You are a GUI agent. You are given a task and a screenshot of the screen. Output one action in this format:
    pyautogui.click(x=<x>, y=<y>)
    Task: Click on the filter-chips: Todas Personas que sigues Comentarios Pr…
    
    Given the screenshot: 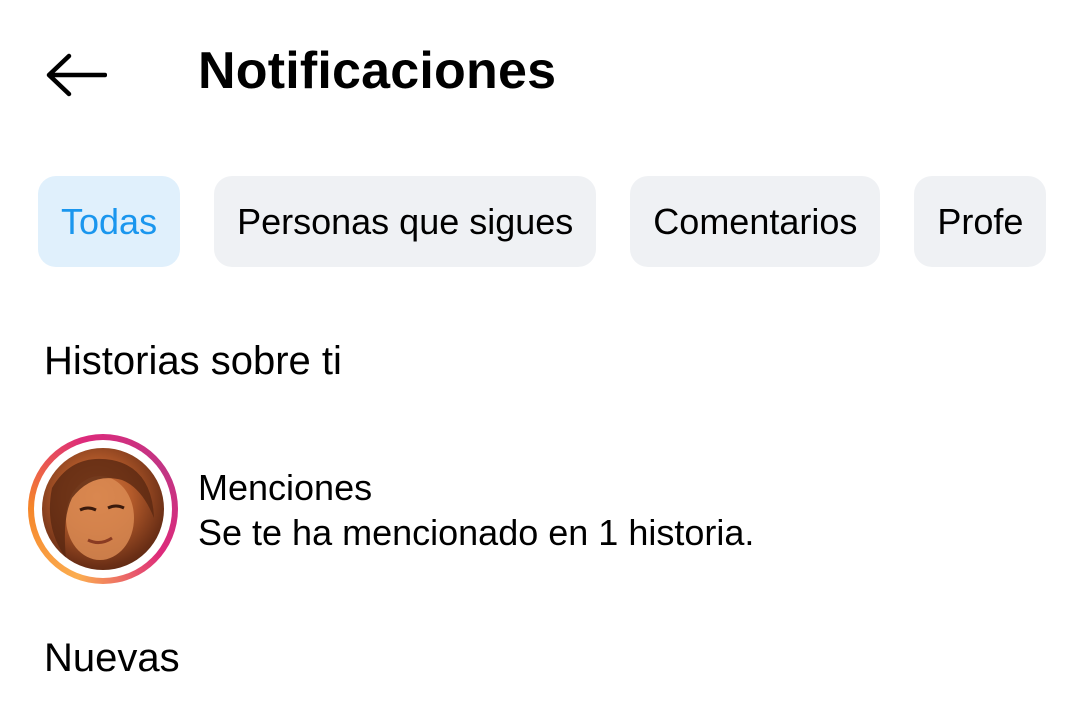 What is the action you would take?
    pyautogui.click(x=542, y=221)
    